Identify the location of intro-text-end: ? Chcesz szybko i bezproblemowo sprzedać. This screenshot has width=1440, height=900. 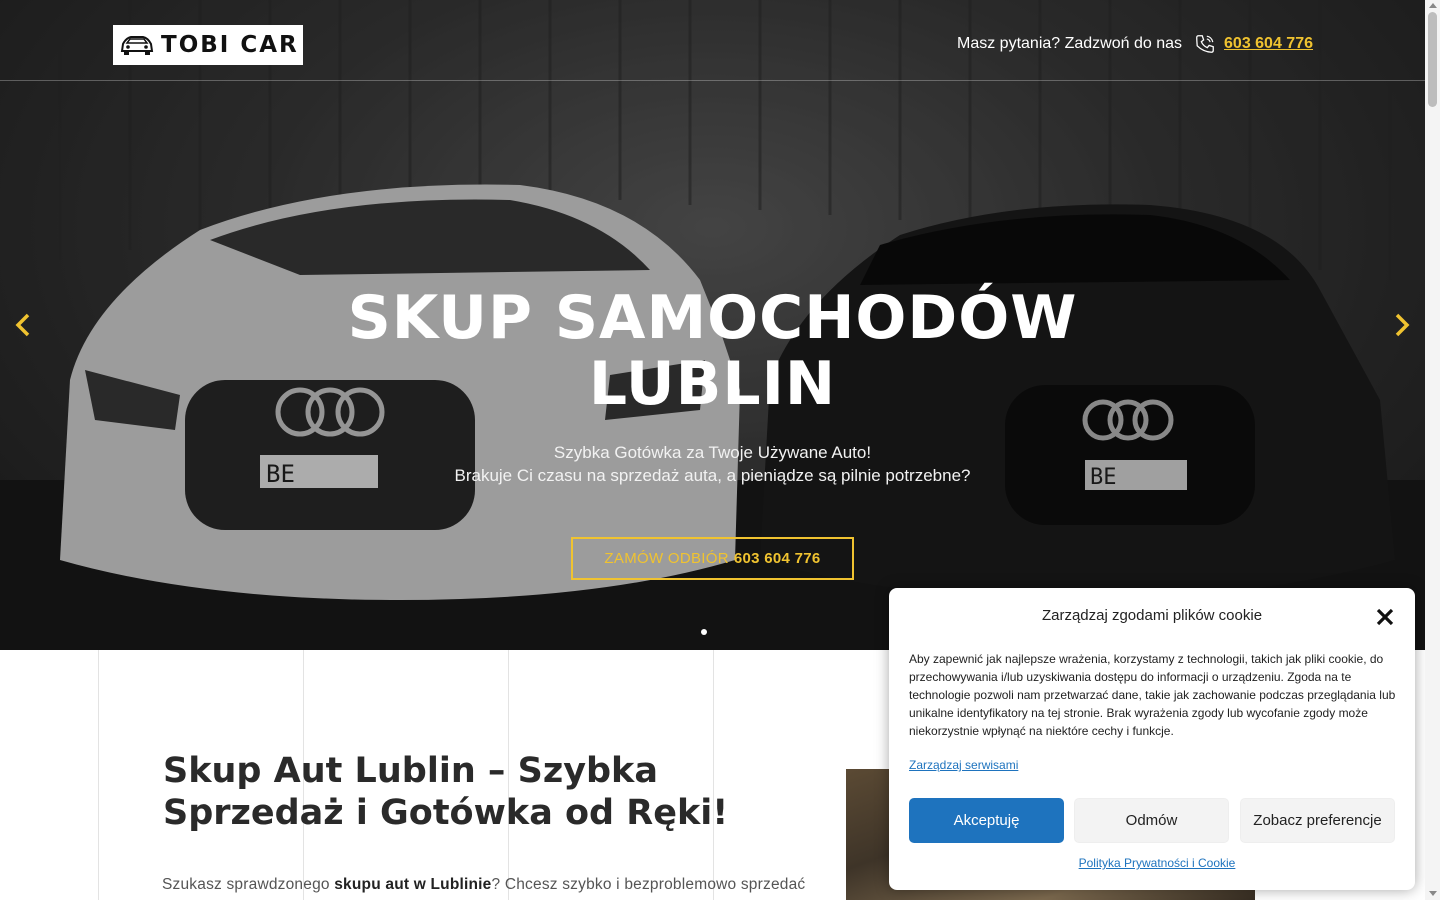
(648, 884).